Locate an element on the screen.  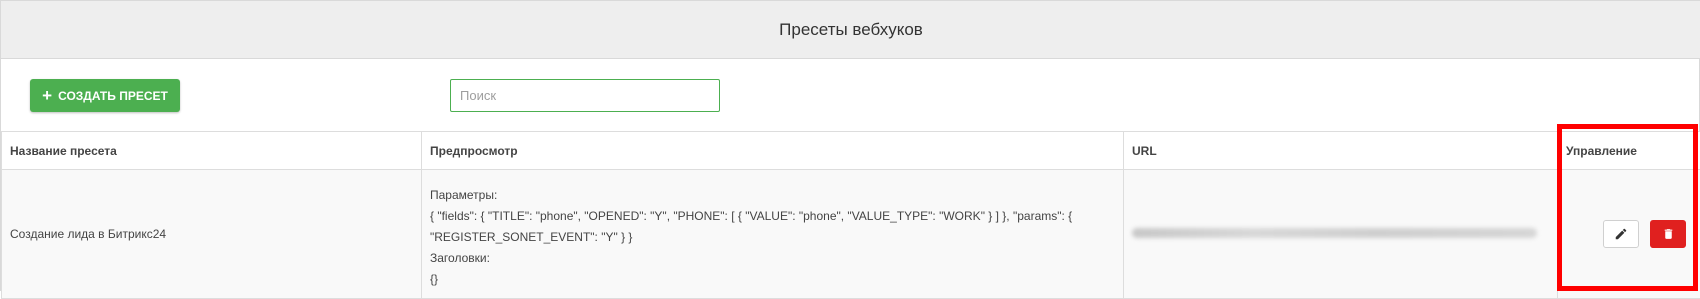
delete-preset-button is located at coordinates (1668, 234).